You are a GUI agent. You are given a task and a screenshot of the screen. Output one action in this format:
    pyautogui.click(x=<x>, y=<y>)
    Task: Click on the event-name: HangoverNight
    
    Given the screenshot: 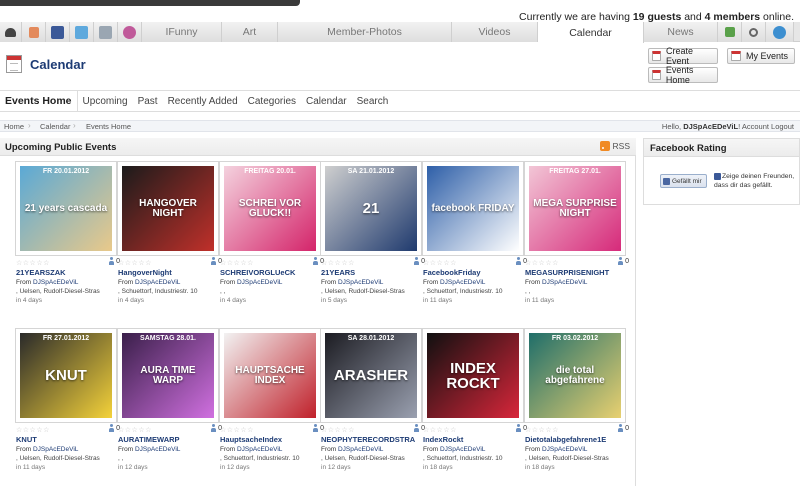 What is the action you would take?
    pyautogui.click(x=170, y=272)
    